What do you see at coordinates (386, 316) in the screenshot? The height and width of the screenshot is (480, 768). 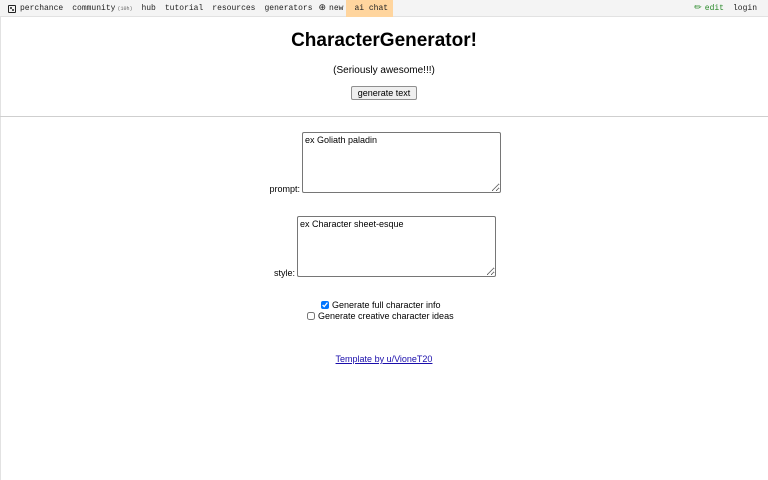 I see `creative-ideas-label: Generate creative character ideas` at bounding box center [386, 316].